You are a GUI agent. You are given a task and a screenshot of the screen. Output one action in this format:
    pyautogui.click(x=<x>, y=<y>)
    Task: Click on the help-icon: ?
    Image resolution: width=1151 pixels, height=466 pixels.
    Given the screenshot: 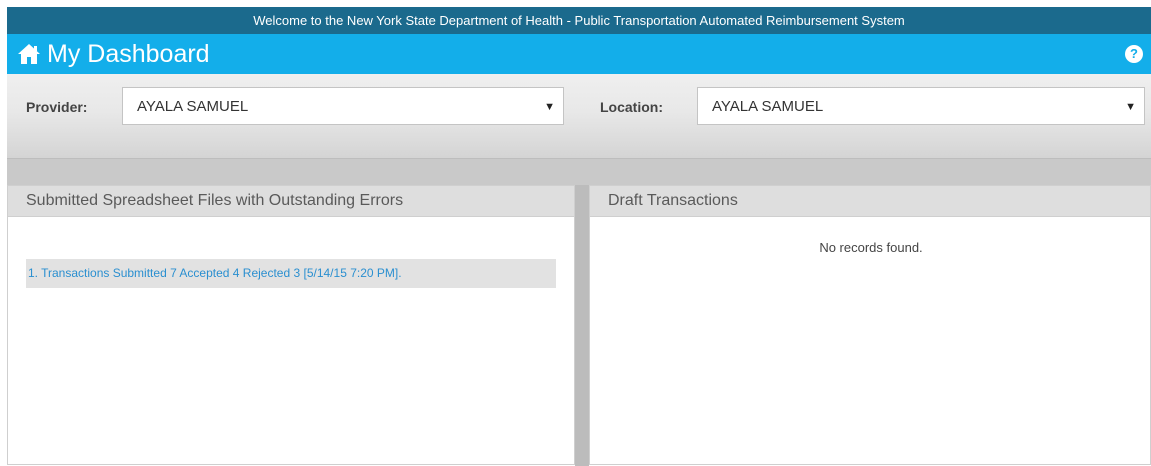 What is the action you would take?
    pyautogui.click(x=1134, y=54)
    